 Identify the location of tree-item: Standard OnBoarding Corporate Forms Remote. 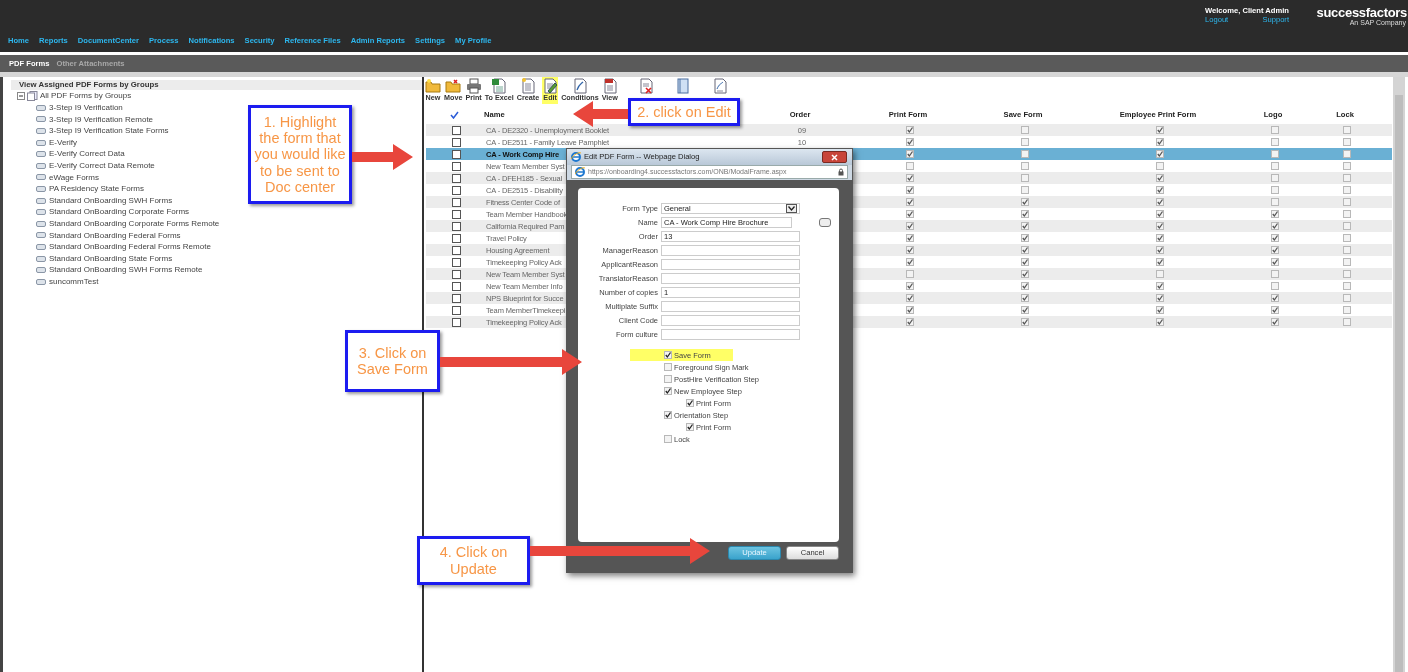
(128, 223).